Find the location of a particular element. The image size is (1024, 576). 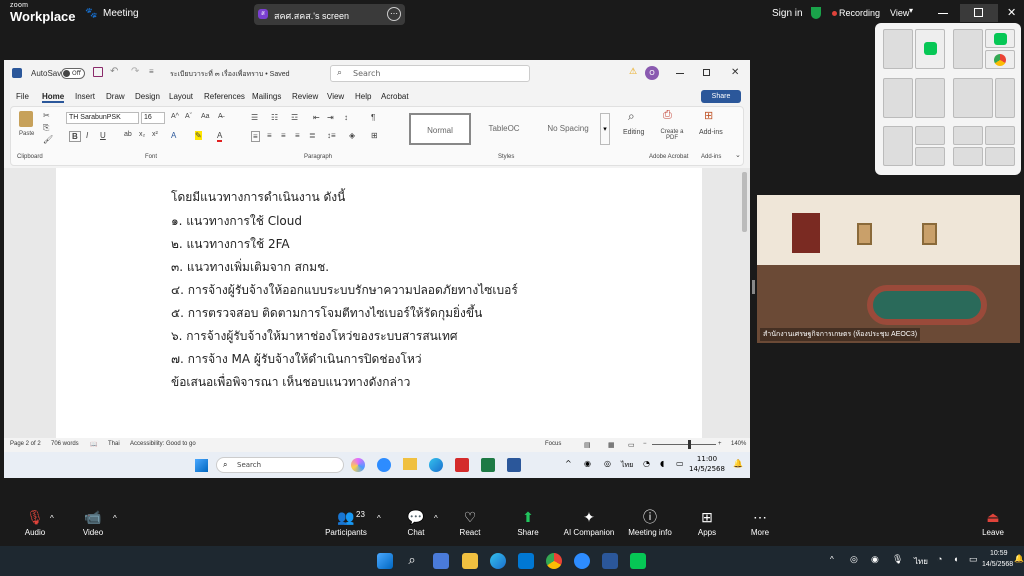

superscript-icon: x² is located at coordinates (155, 134).